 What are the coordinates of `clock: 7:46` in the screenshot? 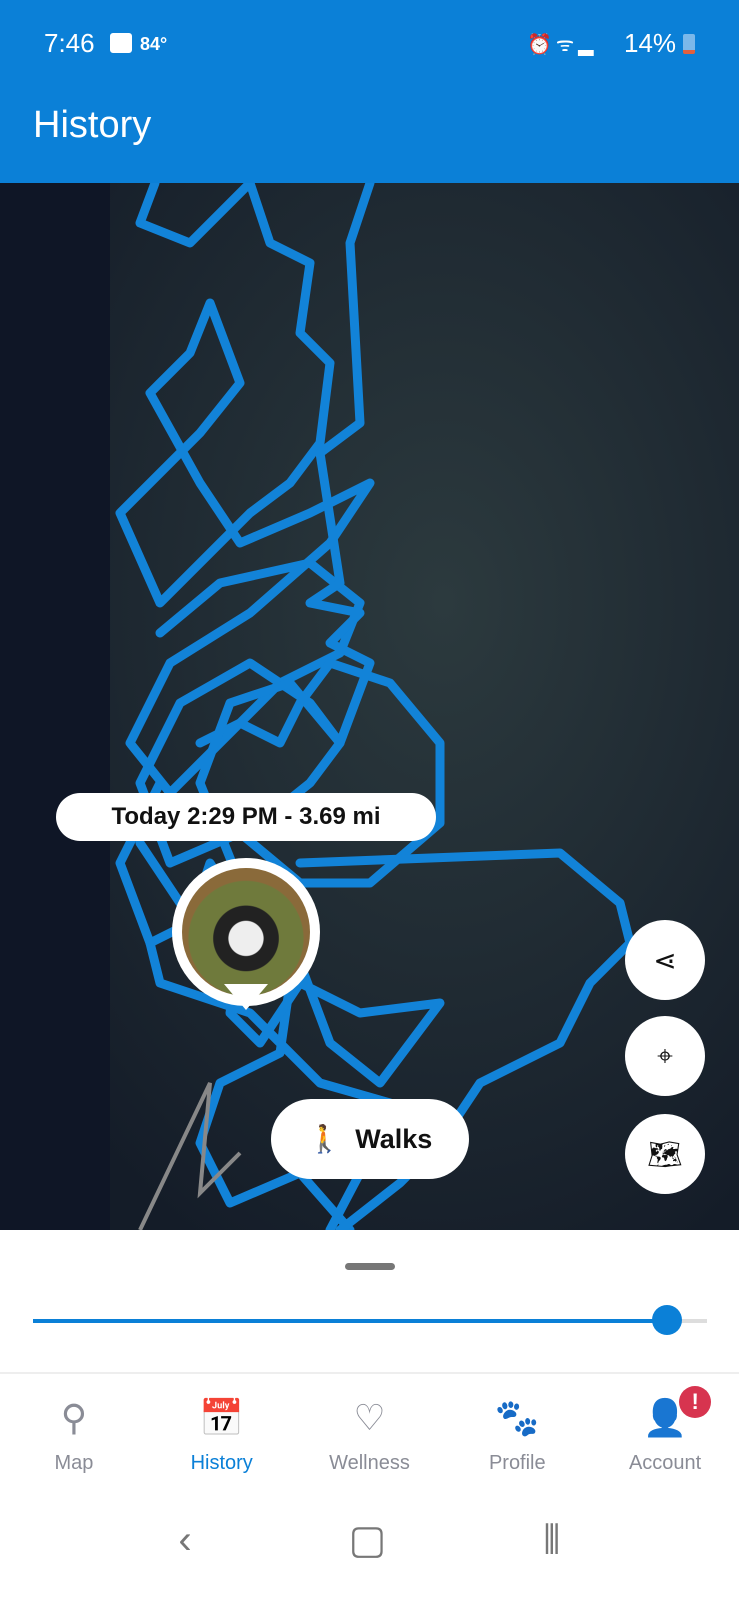 It's located at (69, 43).